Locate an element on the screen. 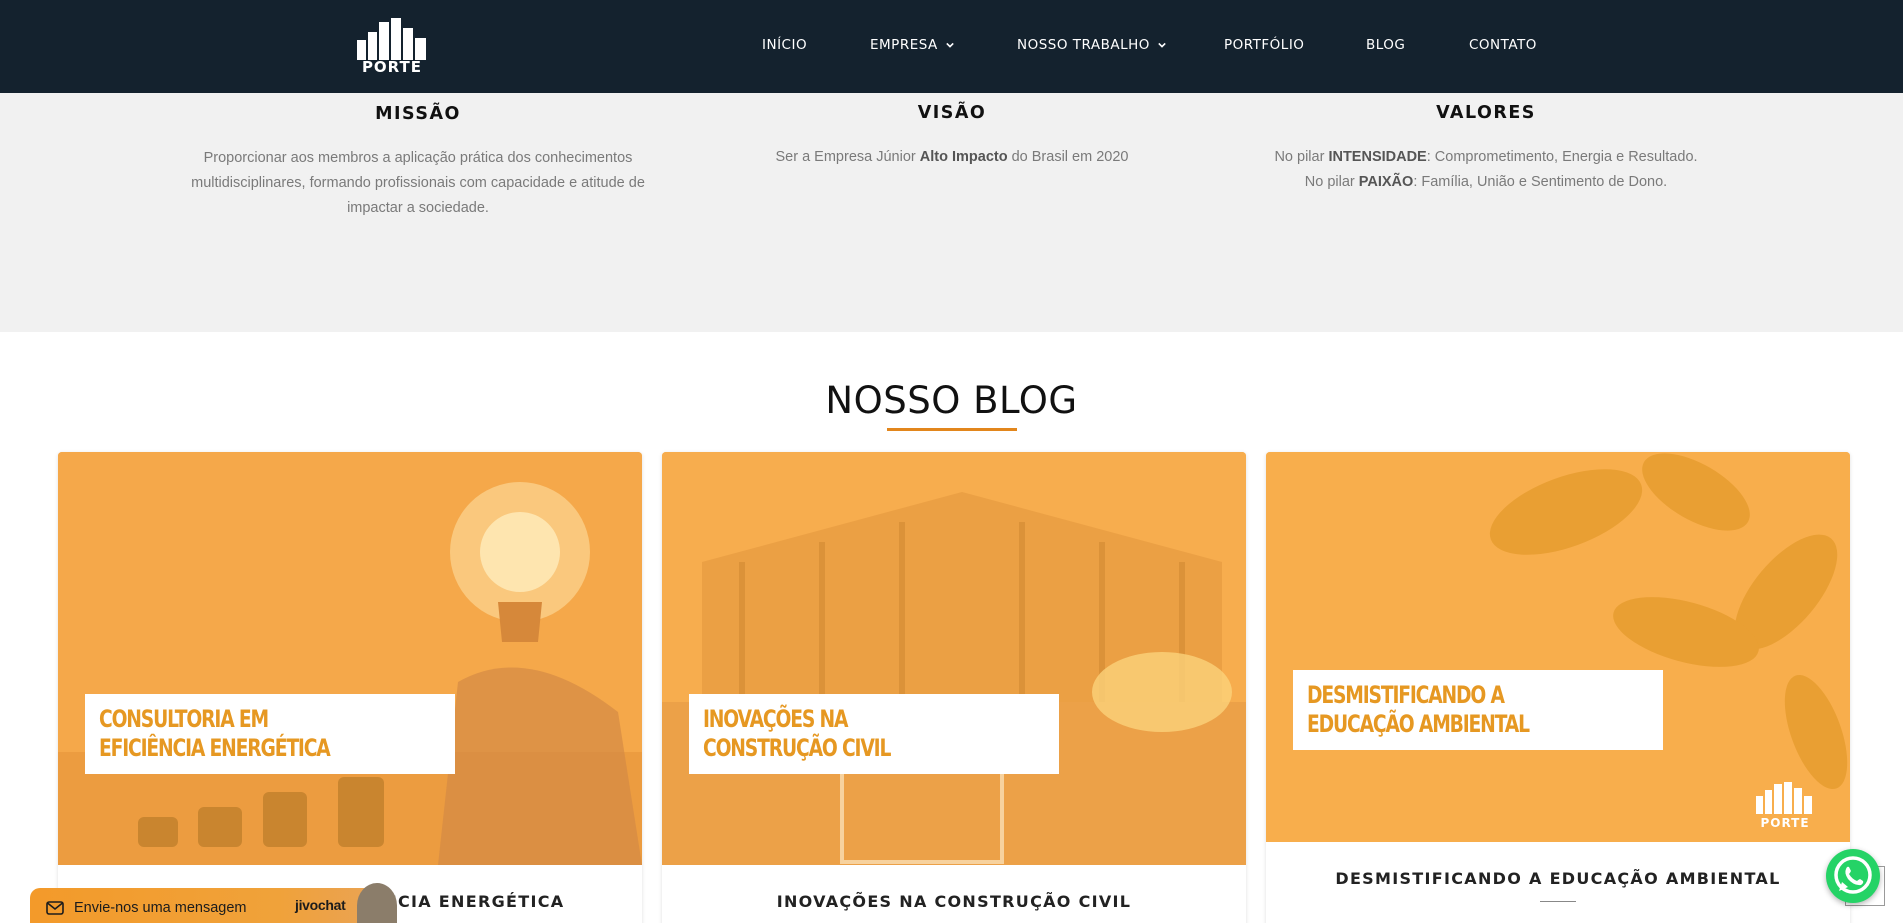 The width and height of the screenshot is (1903, 923). label-line: DESMISTIFICANDO A is located at coordinates (1406, 695).